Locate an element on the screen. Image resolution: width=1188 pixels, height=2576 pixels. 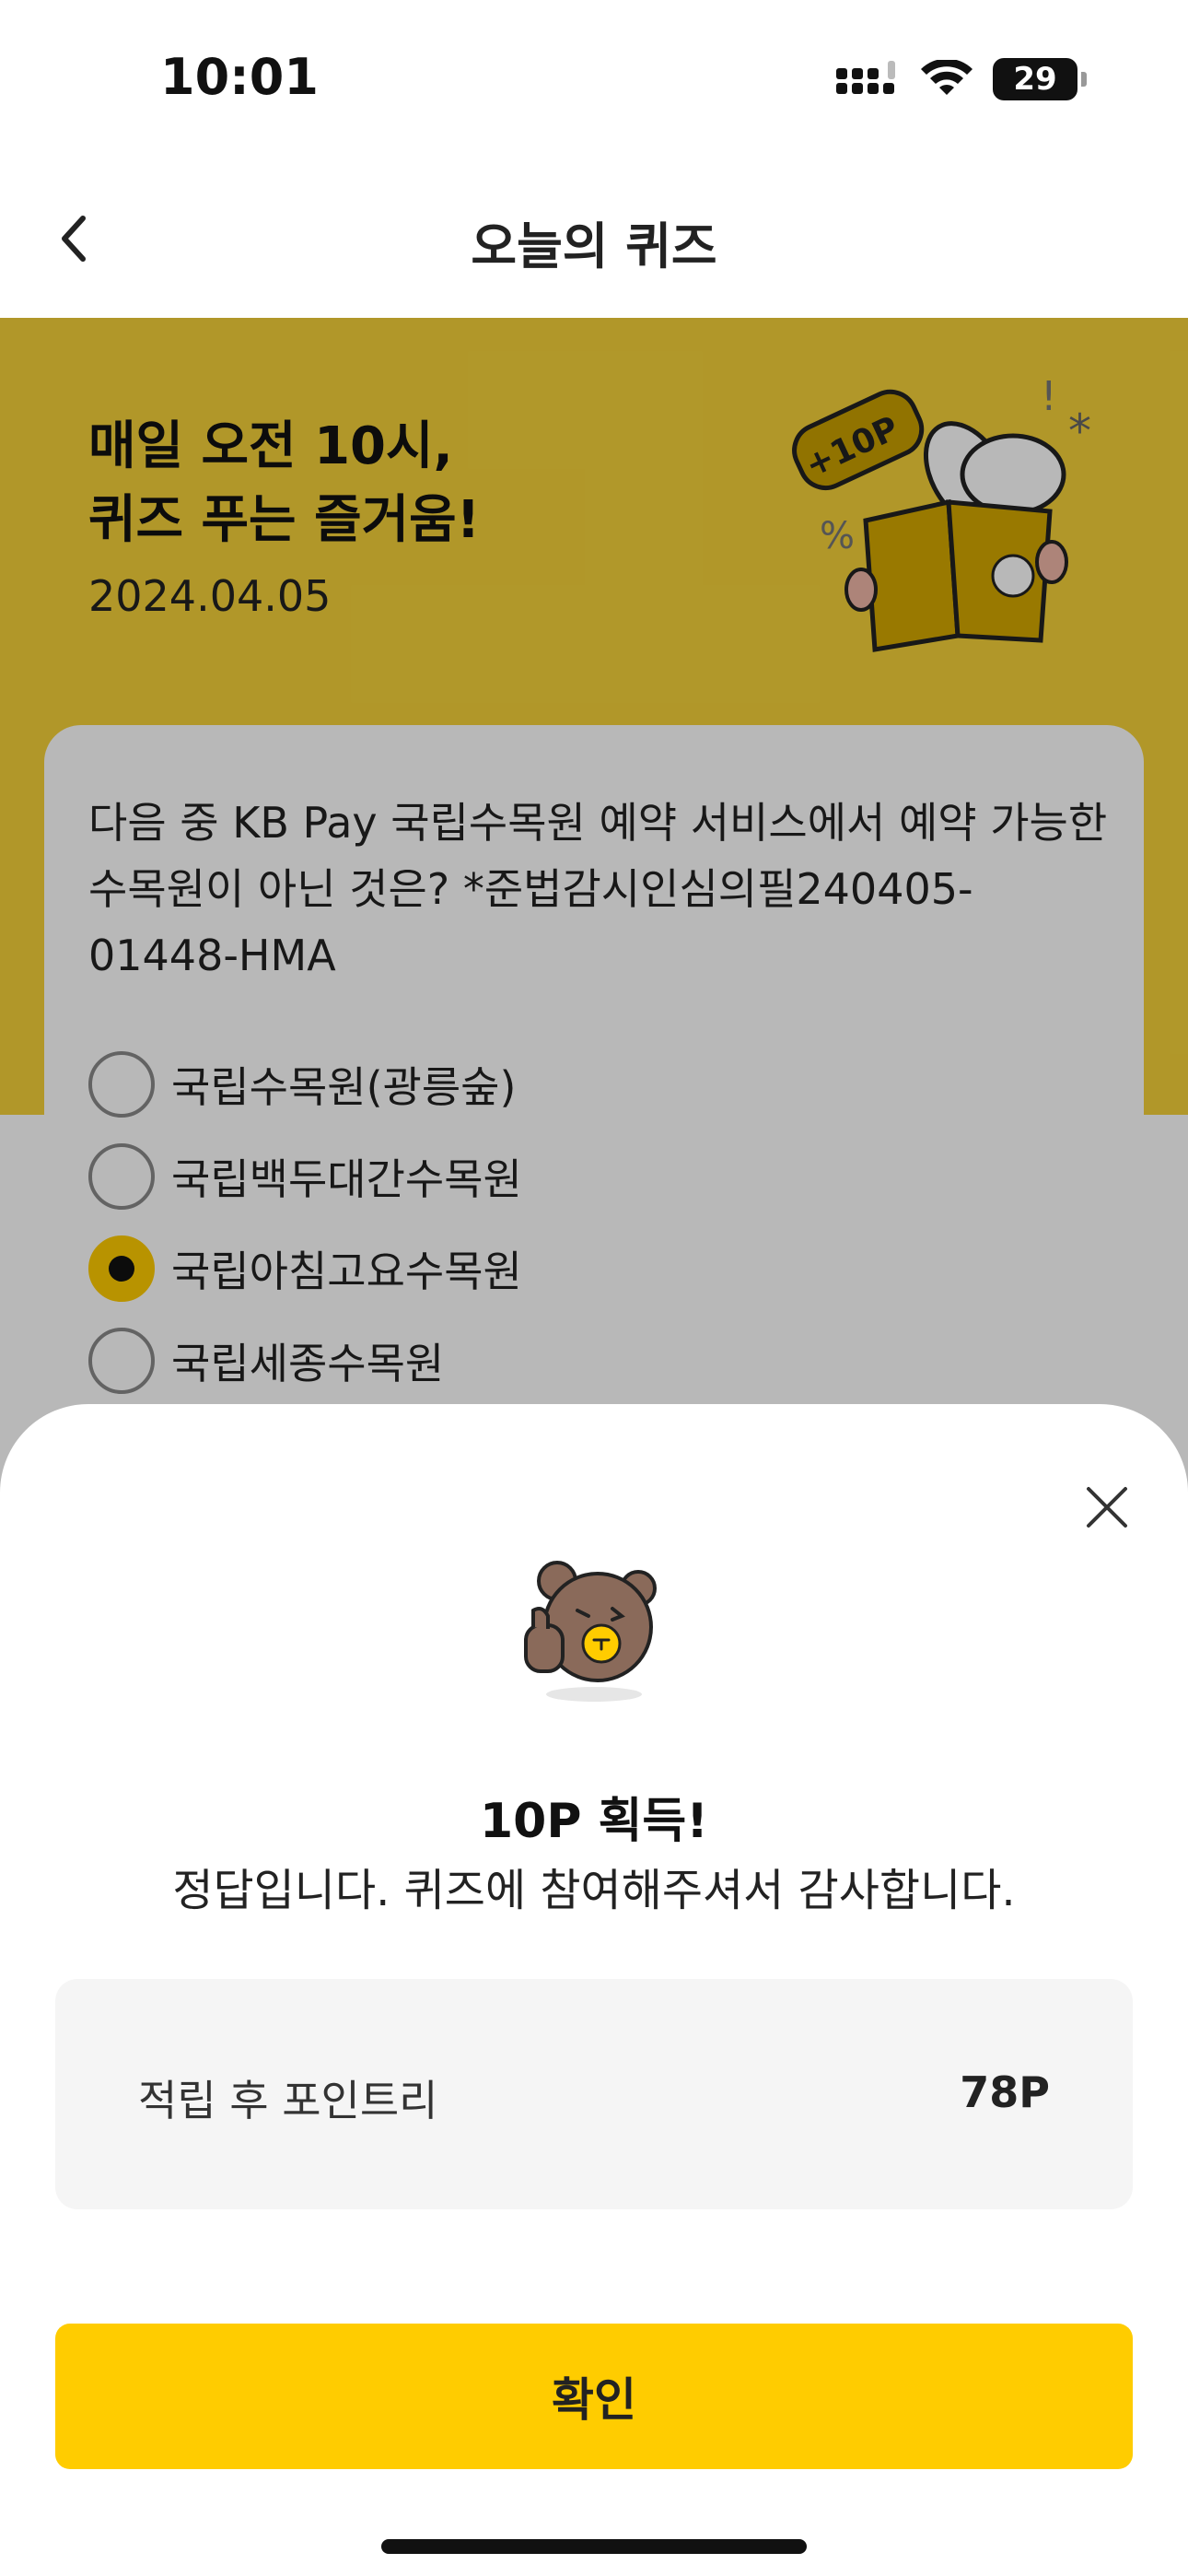
page-title: 오늘의 퀴즈 is located at coordinates (594, 246).